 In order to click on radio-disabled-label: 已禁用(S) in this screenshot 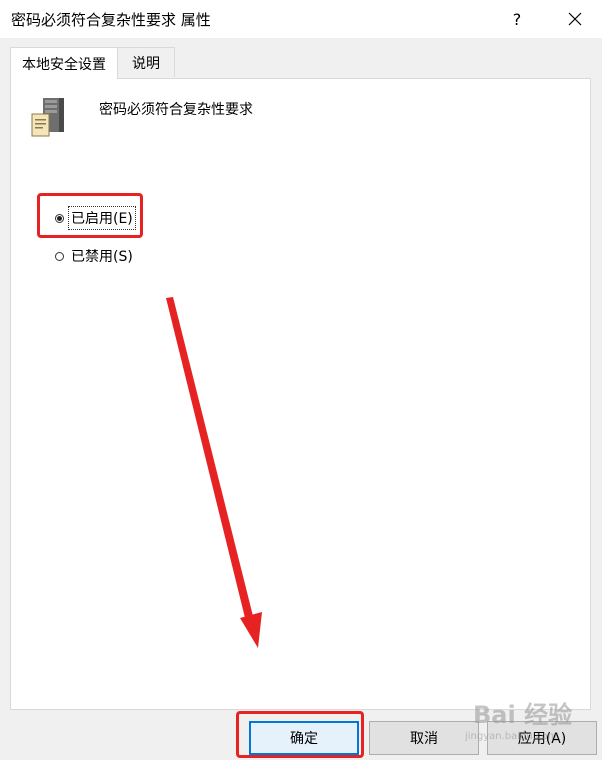, I will do `click(102, 256)`.